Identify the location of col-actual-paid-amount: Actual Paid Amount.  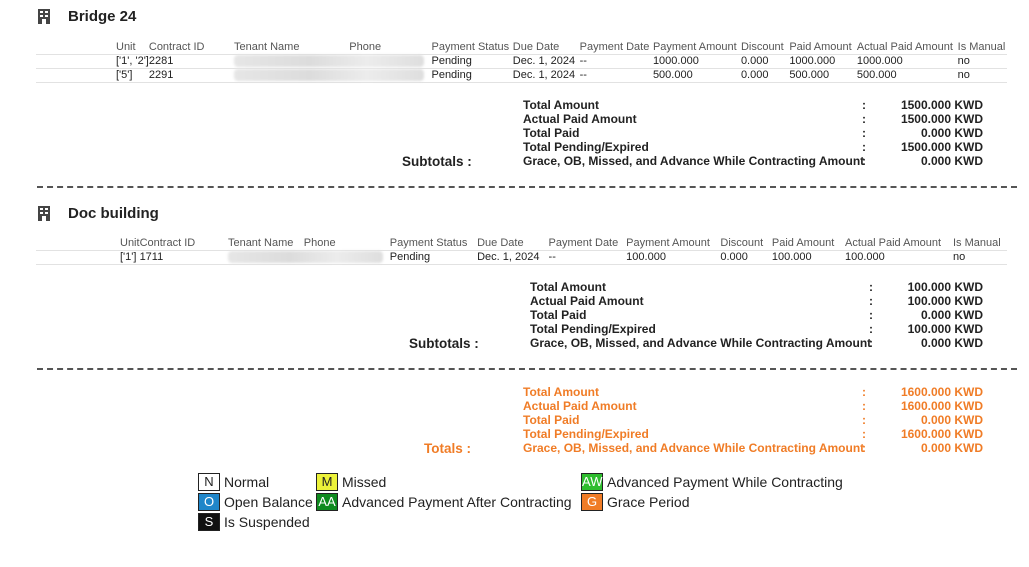
(904, 47).